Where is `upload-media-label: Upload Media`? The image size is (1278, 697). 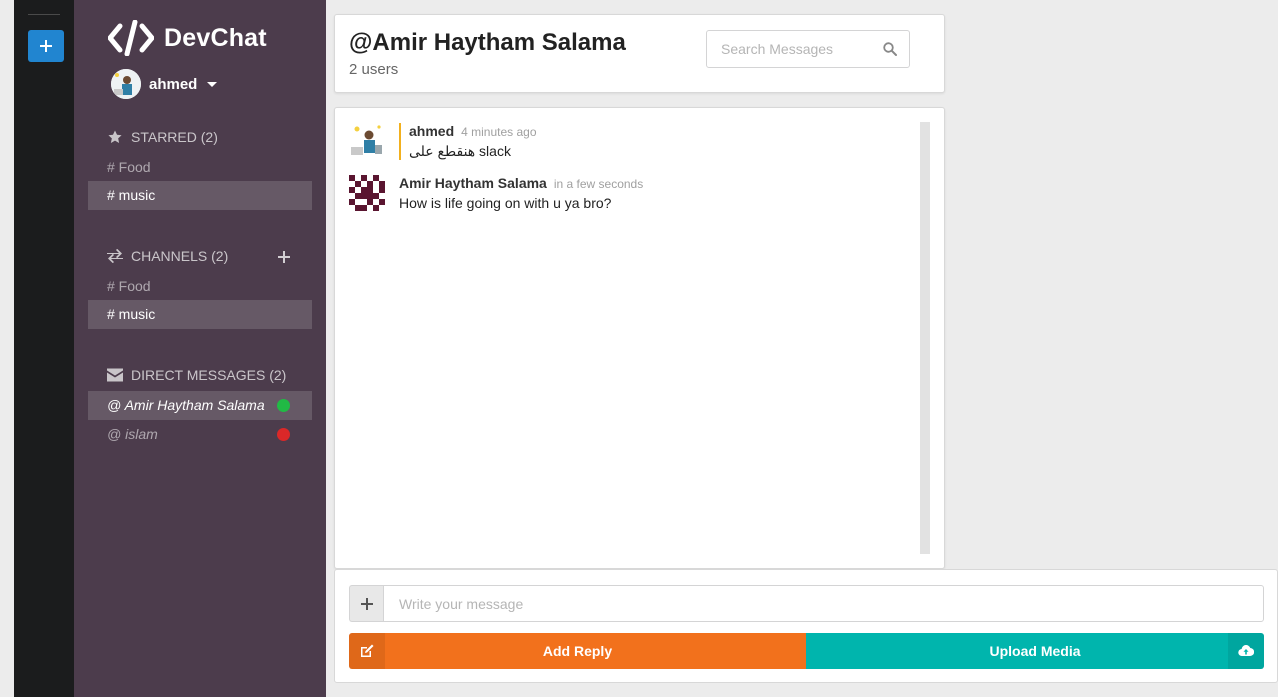
upload-media-label: Upload Media is located at coordinates (1035, 651).